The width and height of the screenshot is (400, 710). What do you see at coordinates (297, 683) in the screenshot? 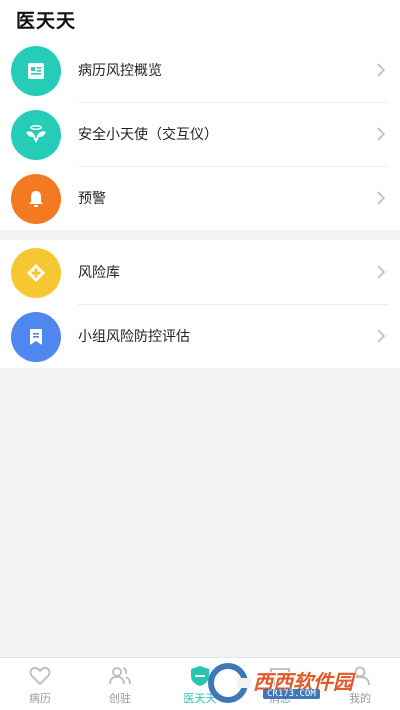
I see `watermark: 西西软件园 CR173.COM` at bounding box center [297, 683].